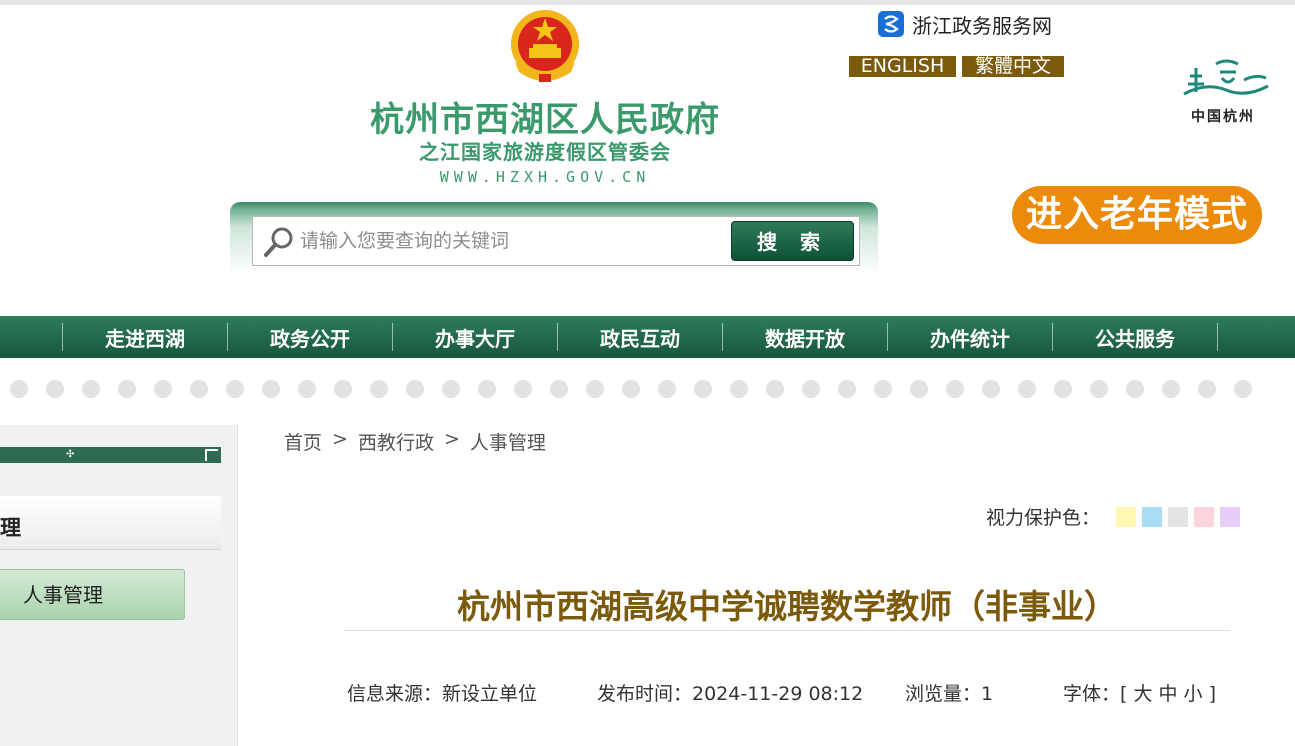 Image resolution: width=1295 pixels, height=746 pixels. Describe the element at coordinates (640, 337) in the screenshot. I see `nav-item-interaction: 政民互动` at that location.